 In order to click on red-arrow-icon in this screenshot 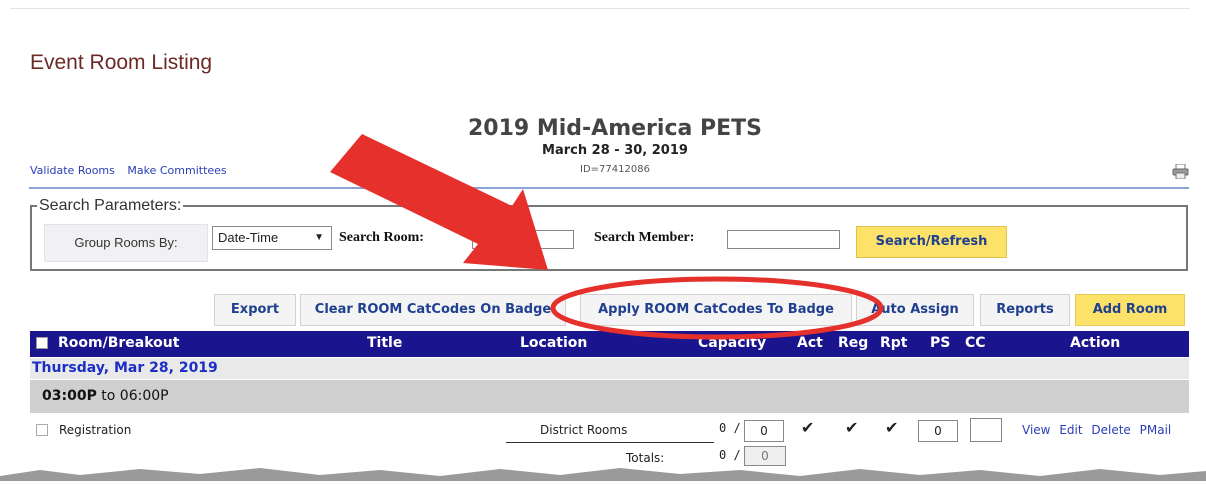, I will do `click(439, 202)`.